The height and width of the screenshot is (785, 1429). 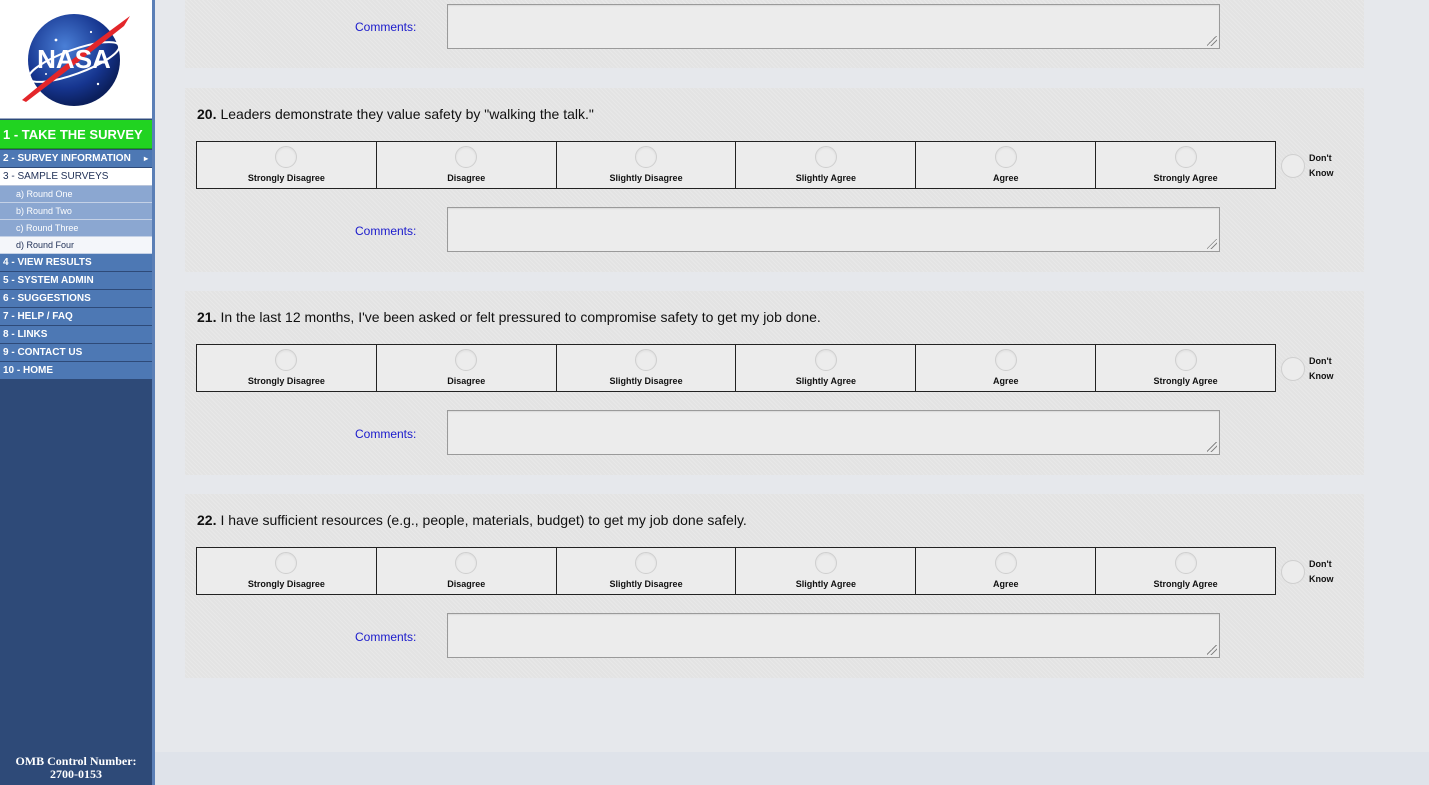 I want to click on menu-item-sample-surveys: 3 - SAMPLE SURVEYS, so click(x=76, y=177).